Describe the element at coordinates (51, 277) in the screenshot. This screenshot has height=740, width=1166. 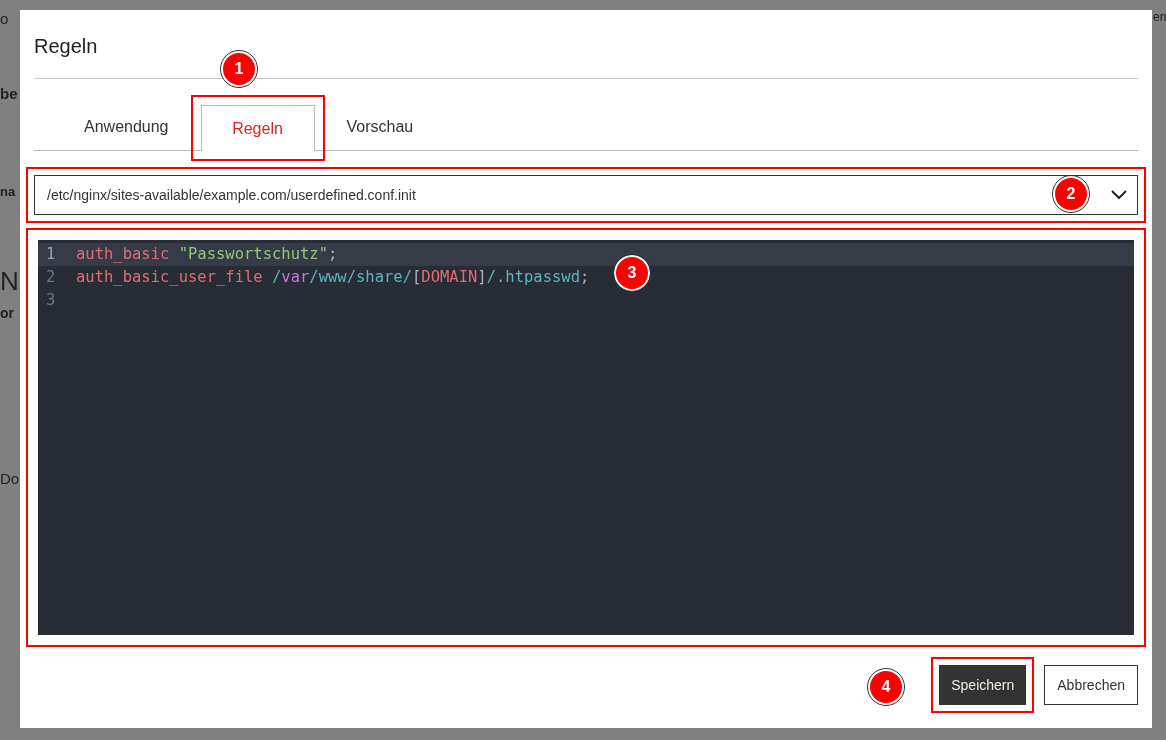
I see `line-number: 2` at that location.